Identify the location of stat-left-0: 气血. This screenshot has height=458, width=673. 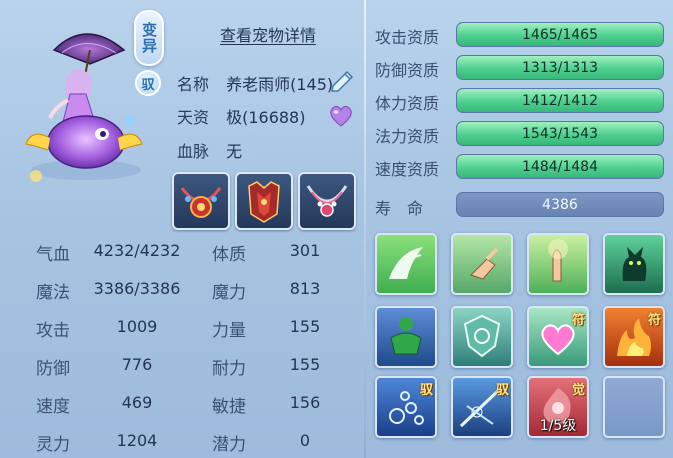
(53, 252).